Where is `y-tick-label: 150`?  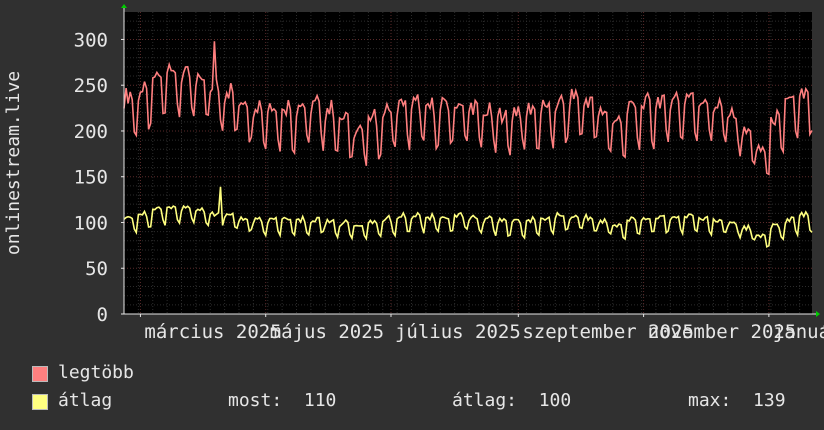
y-tick-label: 150 is located at coordinates (91, 178).